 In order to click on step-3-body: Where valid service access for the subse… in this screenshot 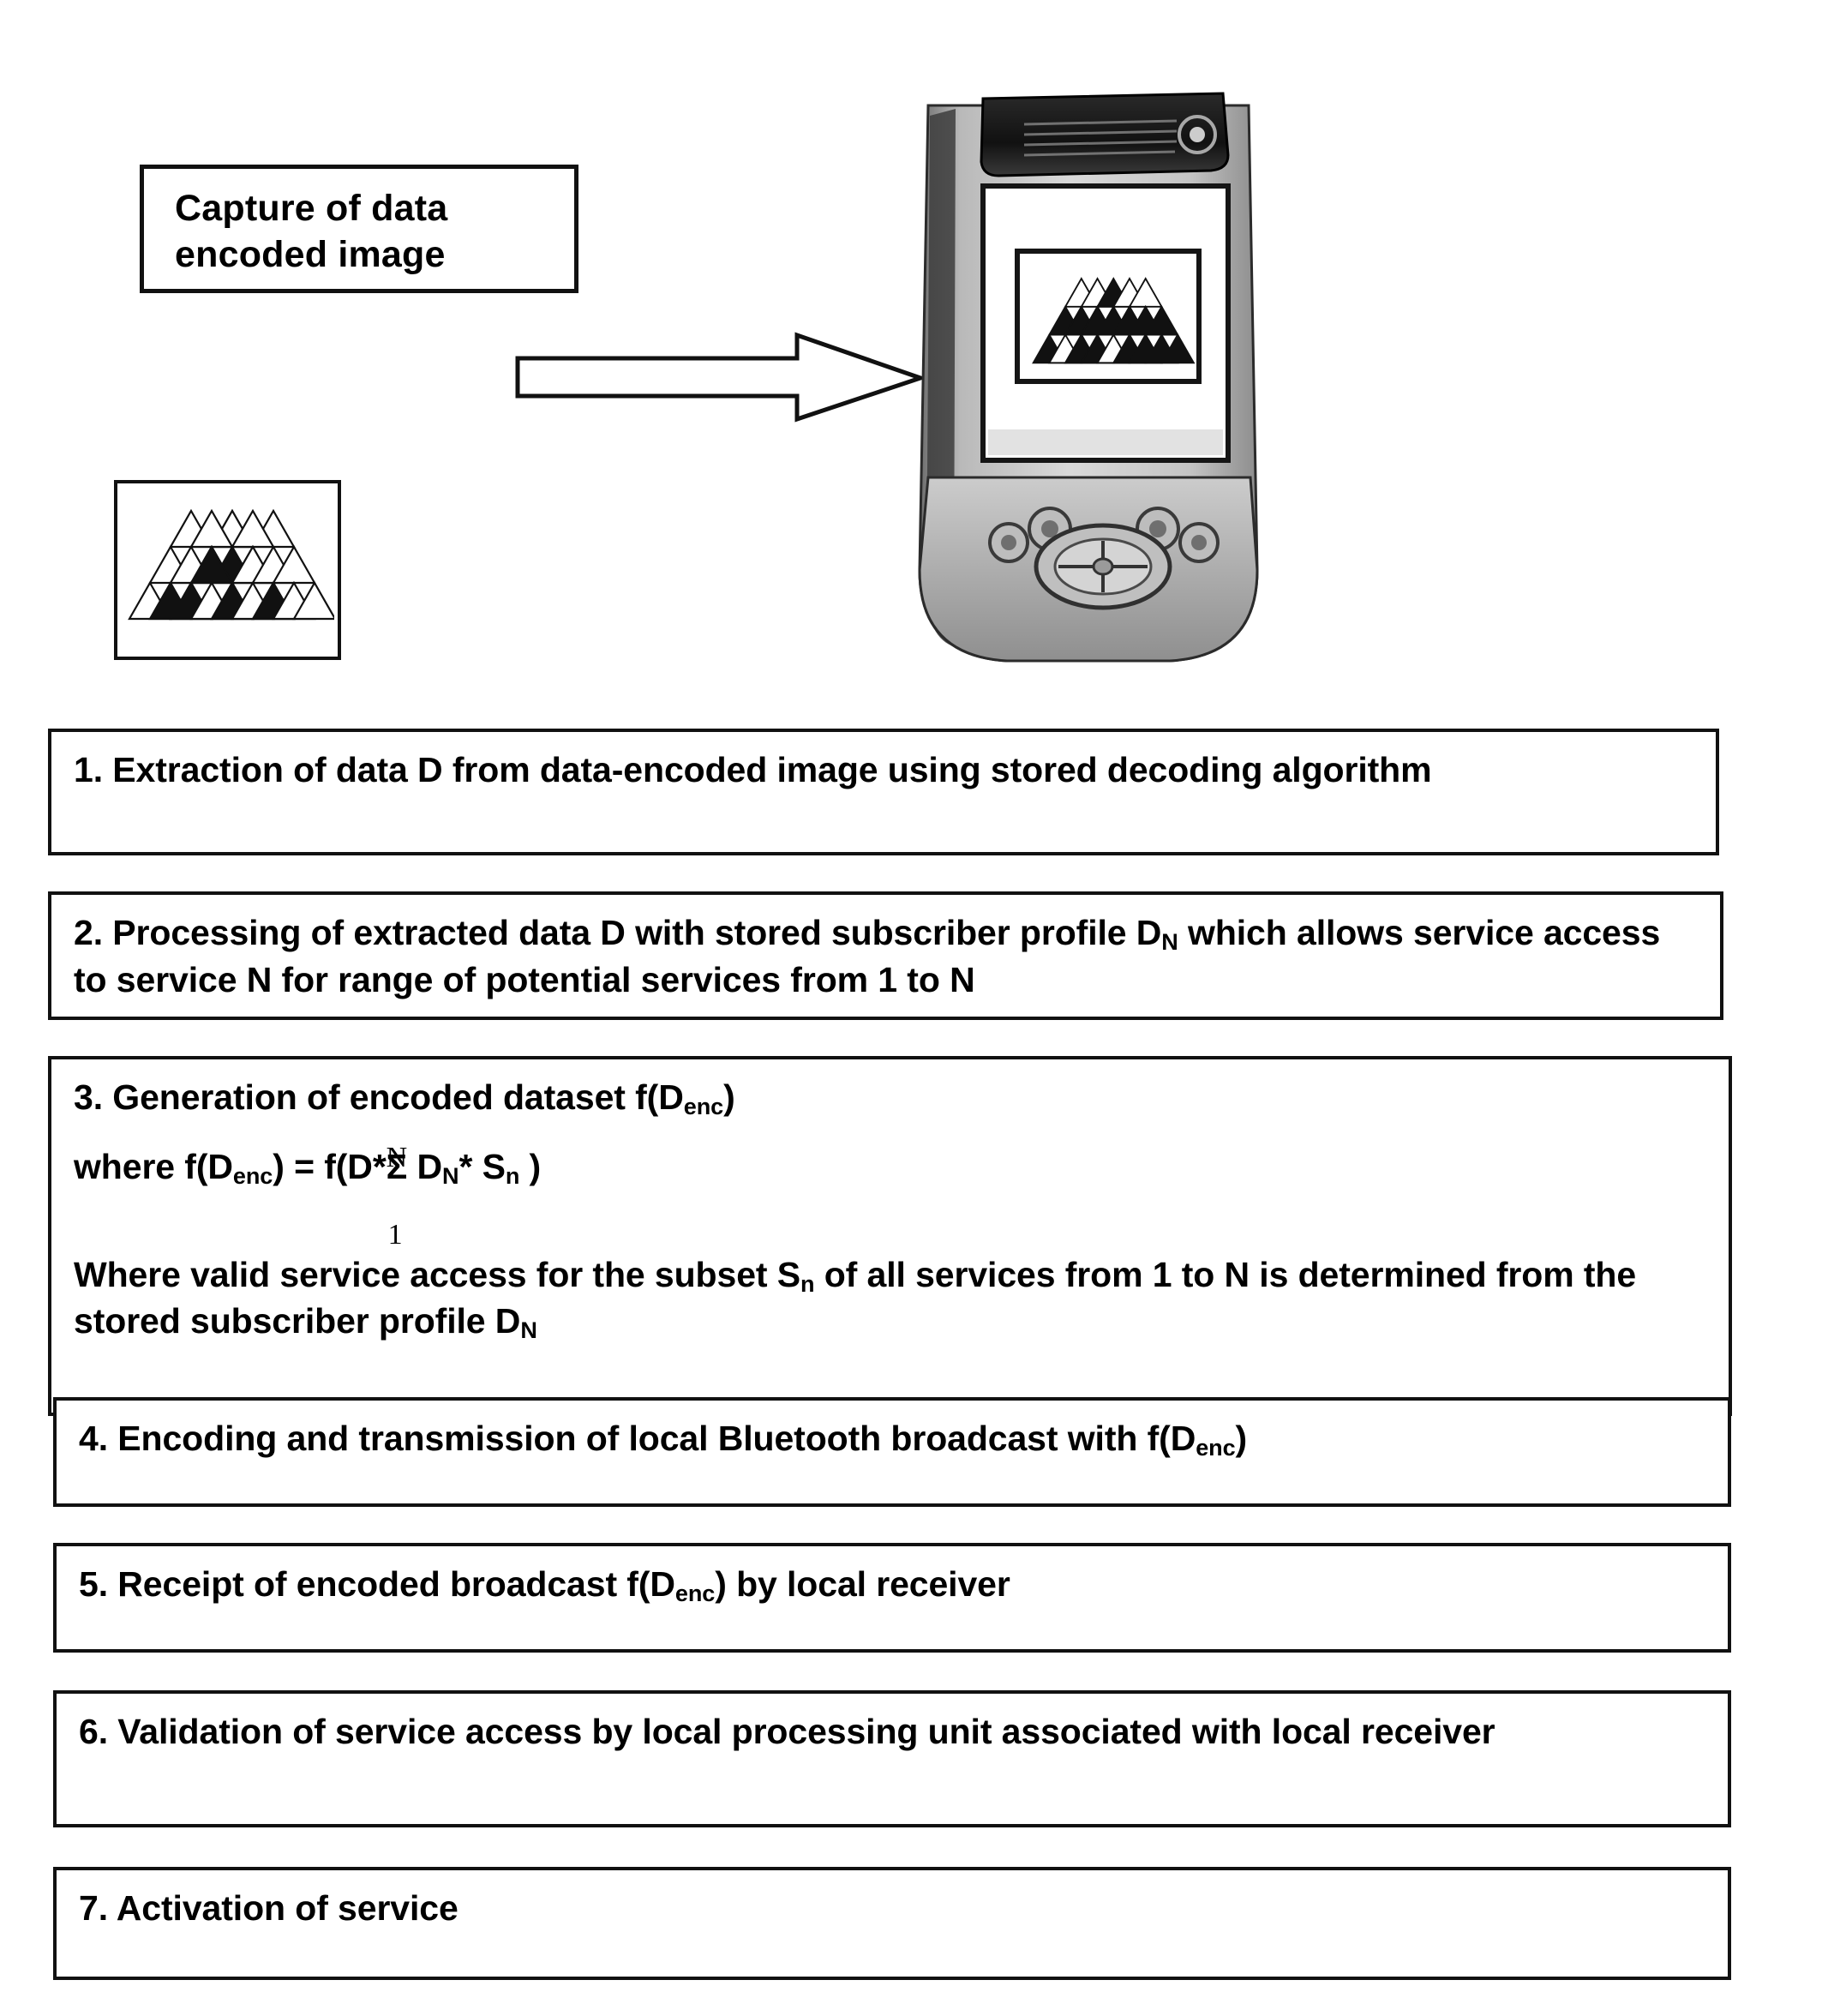, I will do `click(892, 1299)`.